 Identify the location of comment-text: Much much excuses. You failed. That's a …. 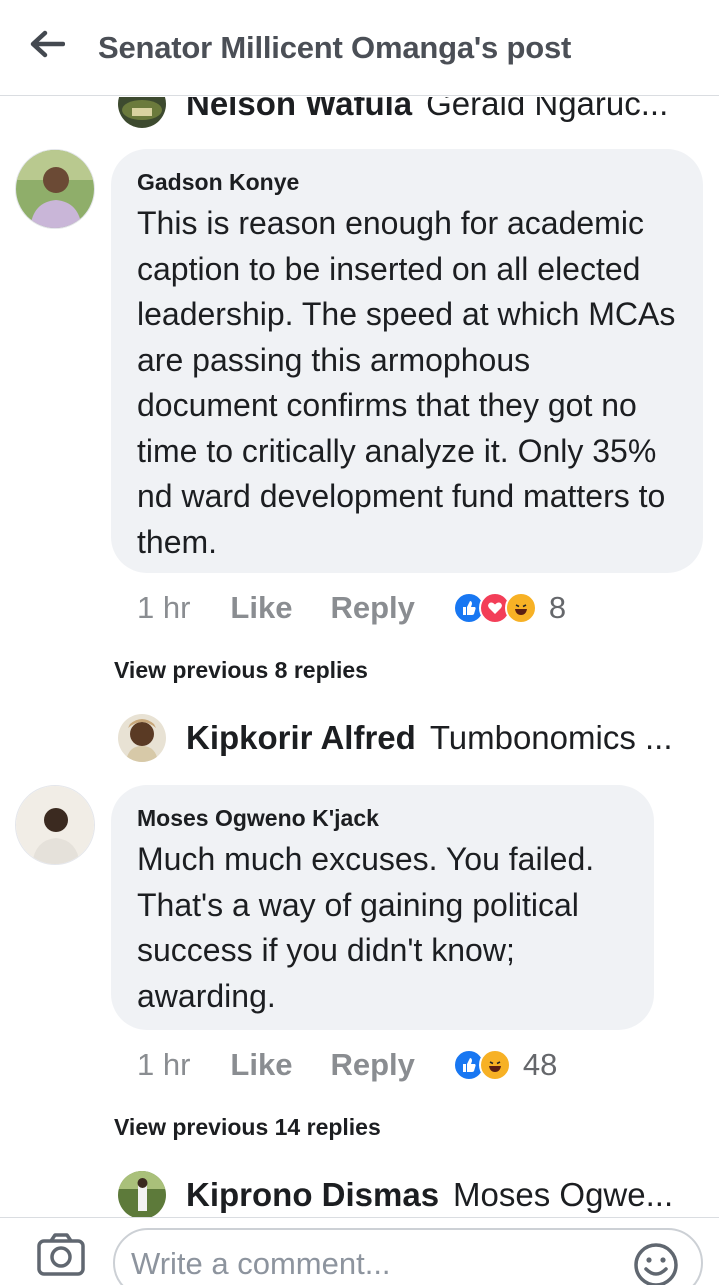
(366, 927).